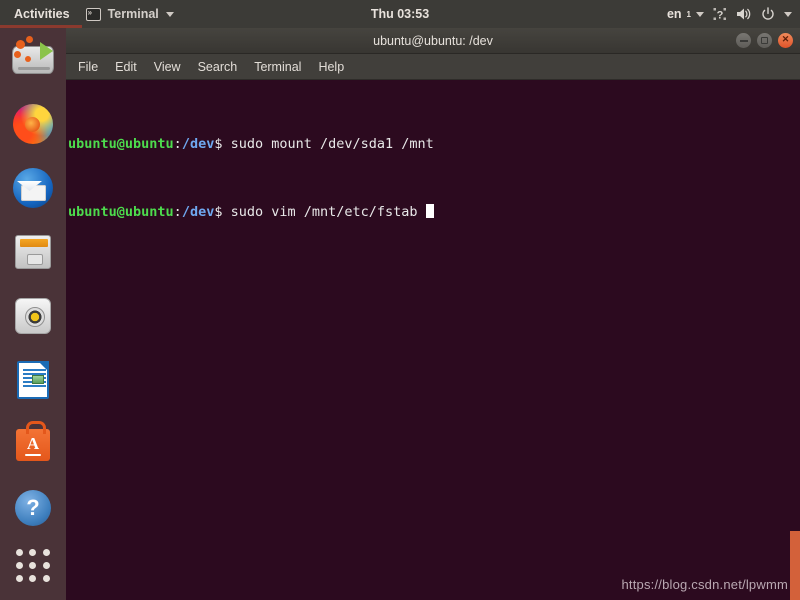 The image size is (800, 600). I want to click on minimize-icon, so click(743, 40).